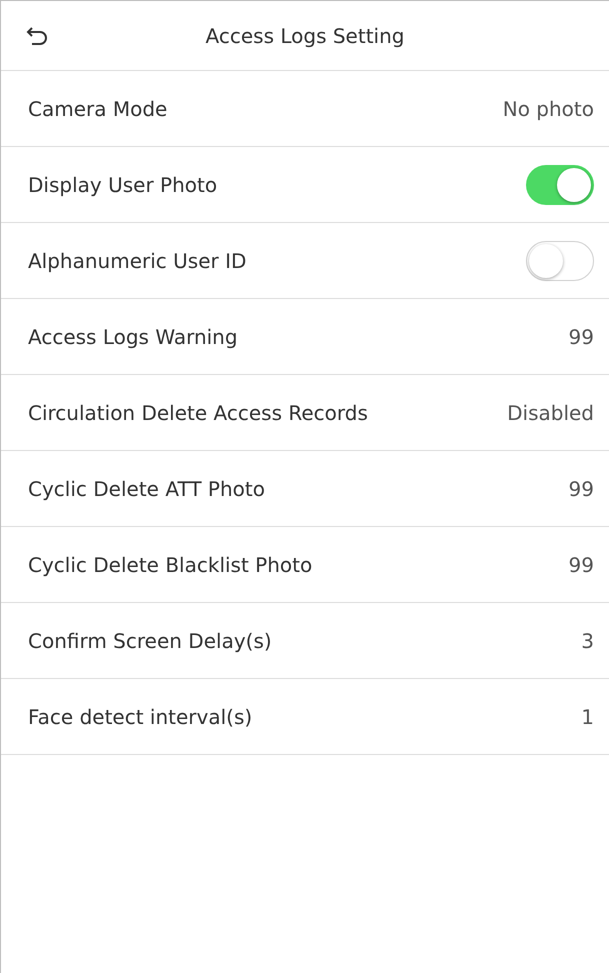  What do you see at coordinates (137, 261) in the screenshot?
I see `setting-label: Alphanumeric User ID` at bounding box center [137, 261].